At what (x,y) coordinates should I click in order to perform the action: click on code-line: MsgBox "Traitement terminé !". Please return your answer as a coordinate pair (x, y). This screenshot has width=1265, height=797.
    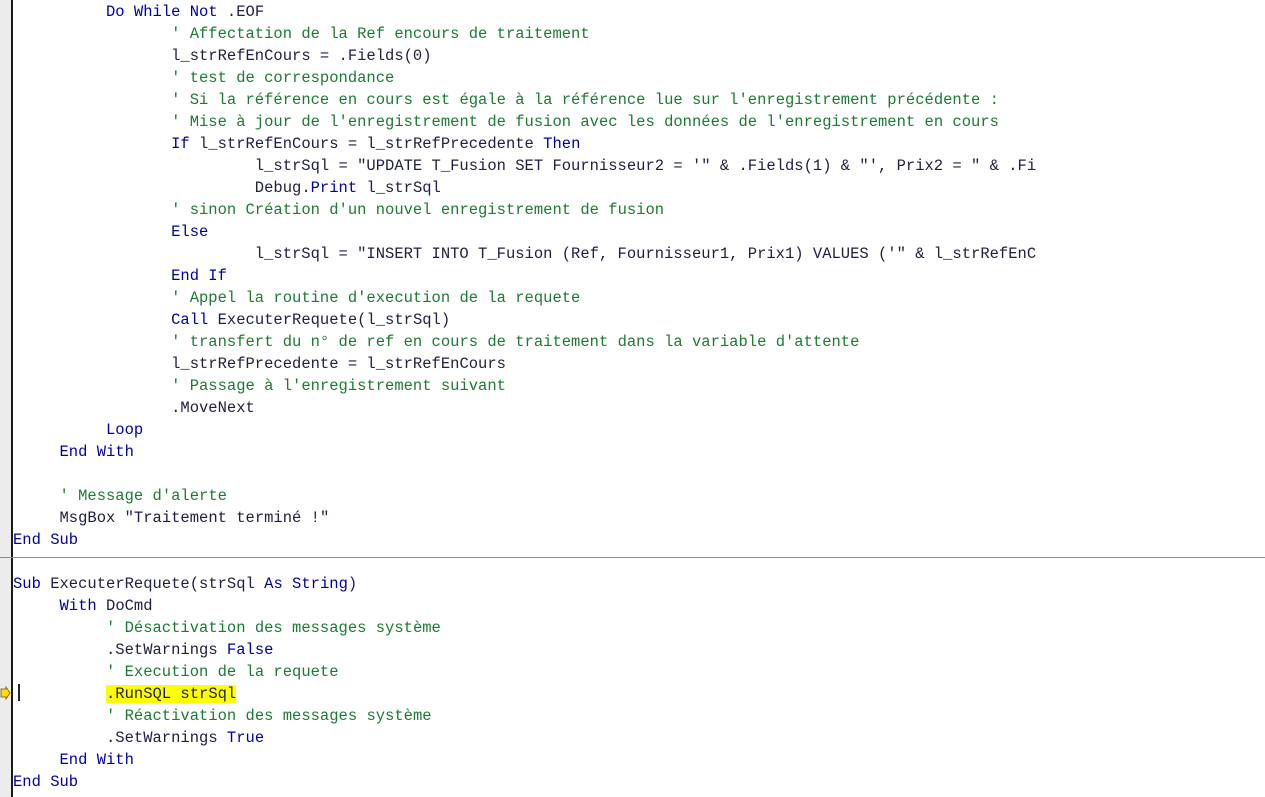
    Looking at the image, I should click on (195, 518).